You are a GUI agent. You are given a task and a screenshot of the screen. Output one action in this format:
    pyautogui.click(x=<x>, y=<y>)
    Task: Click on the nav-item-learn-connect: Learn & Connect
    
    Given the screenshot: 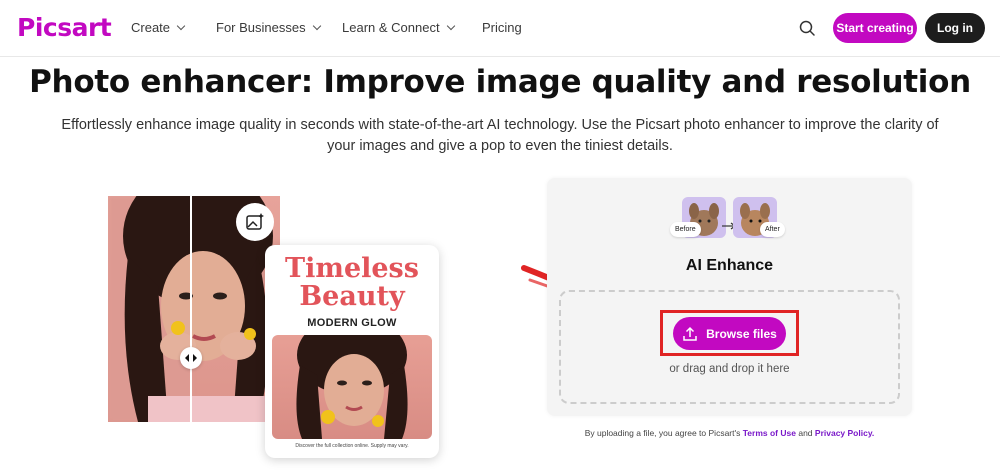 What is the action you would take?
    pyautogui.click(x=398, y=27)
    